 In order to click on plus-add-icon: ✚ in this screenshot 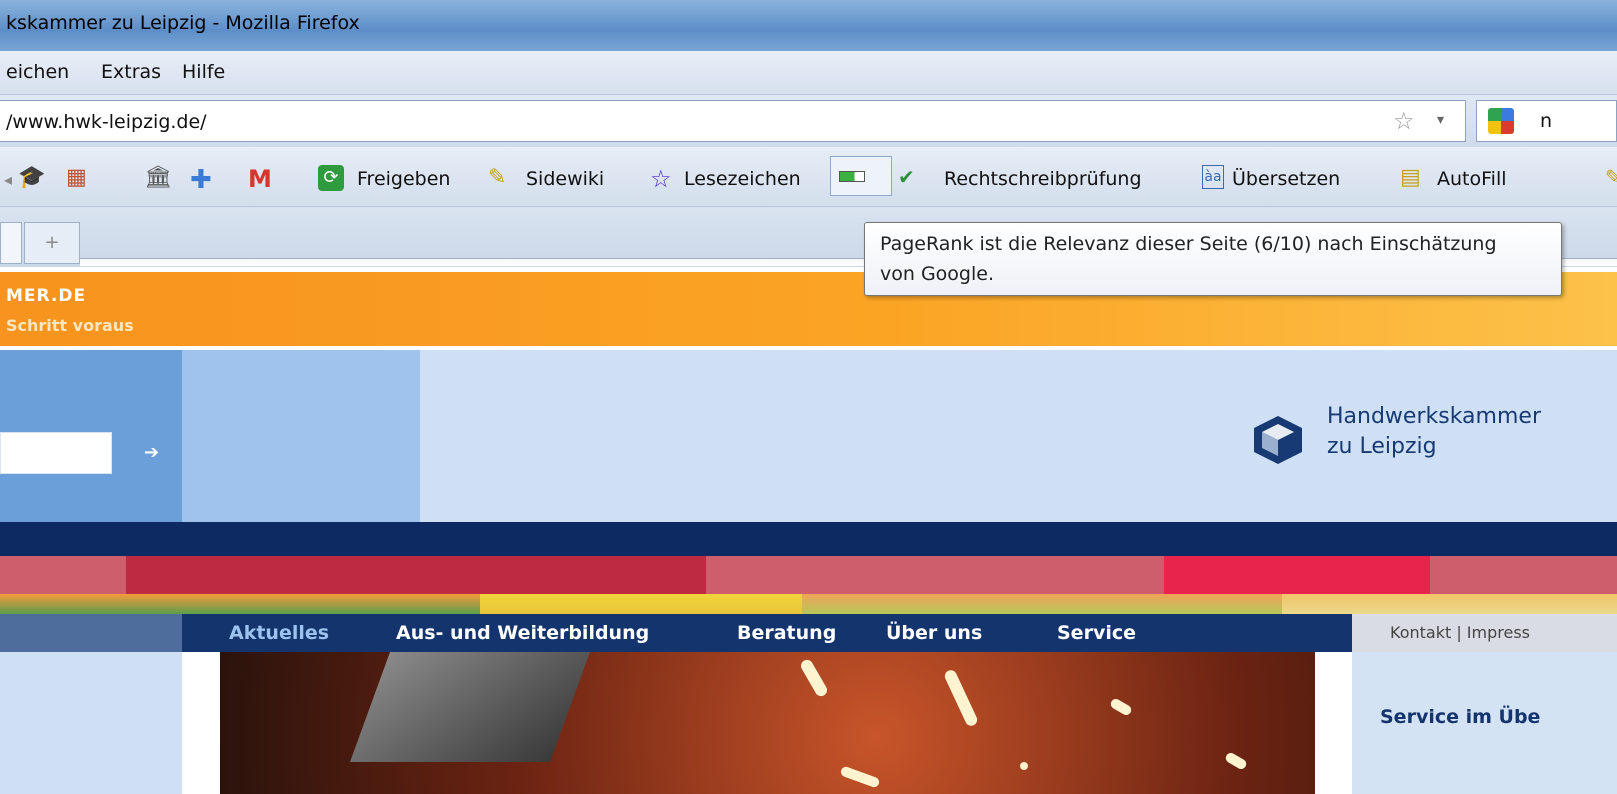, I will do `click(203, 180)`.